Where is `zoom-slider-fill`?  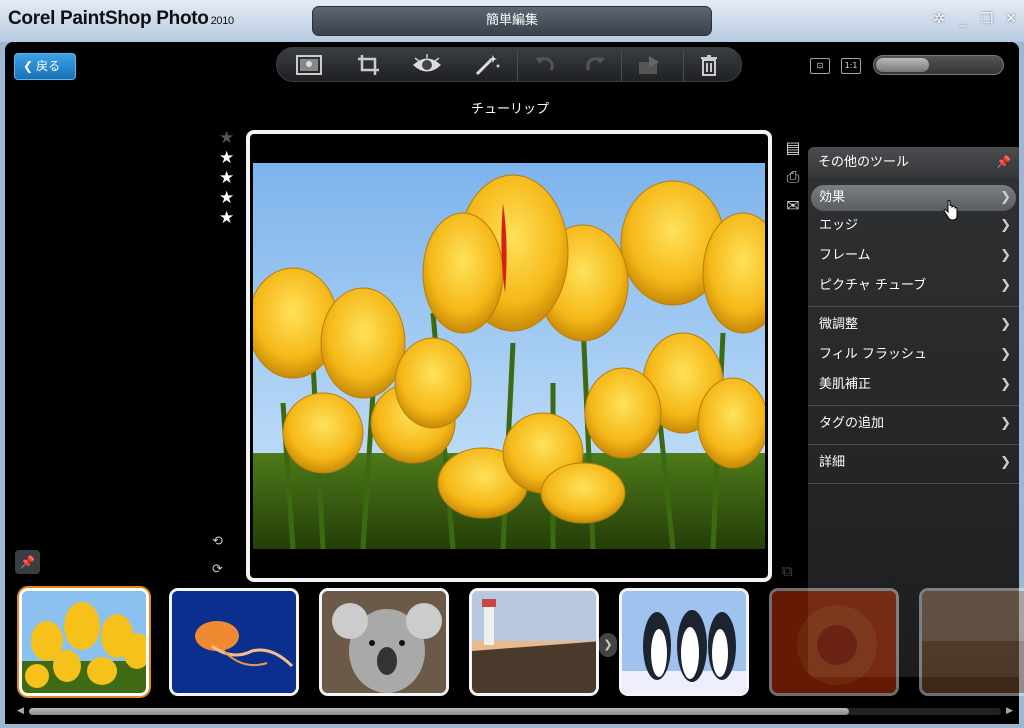
zoom-slider-fill is located at coordinates (902, 65).